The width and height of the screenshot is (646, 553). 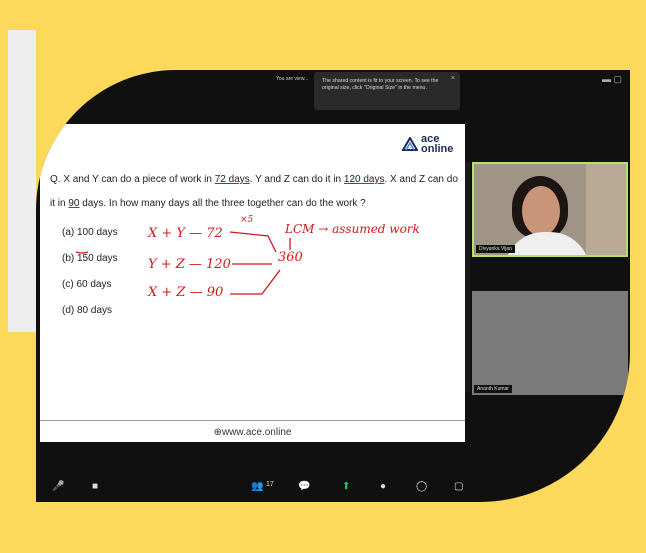 What do you see at coordinates (453, 78) in the screenshot?
I see `close-icon: ×` at bounding box center [453, 78].